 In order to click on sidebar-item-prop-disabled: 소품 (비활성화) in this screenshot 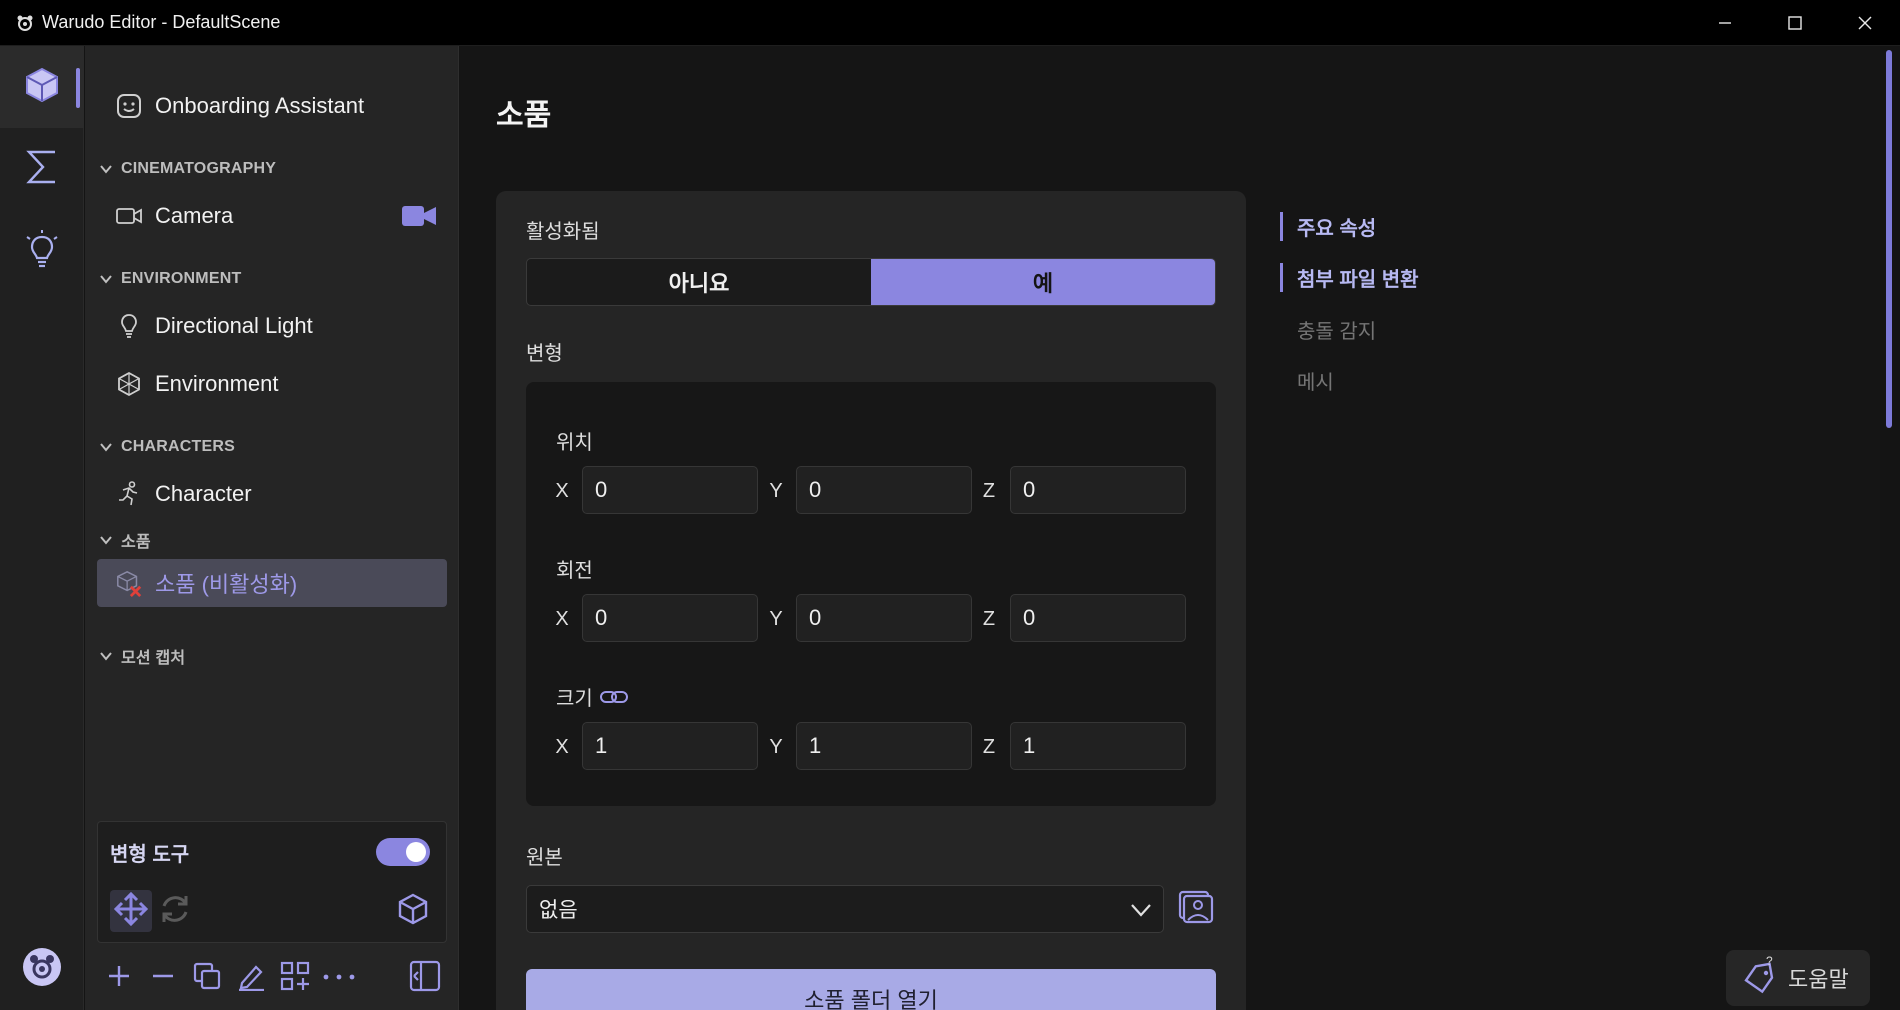, I will do `click(272, 583)`.